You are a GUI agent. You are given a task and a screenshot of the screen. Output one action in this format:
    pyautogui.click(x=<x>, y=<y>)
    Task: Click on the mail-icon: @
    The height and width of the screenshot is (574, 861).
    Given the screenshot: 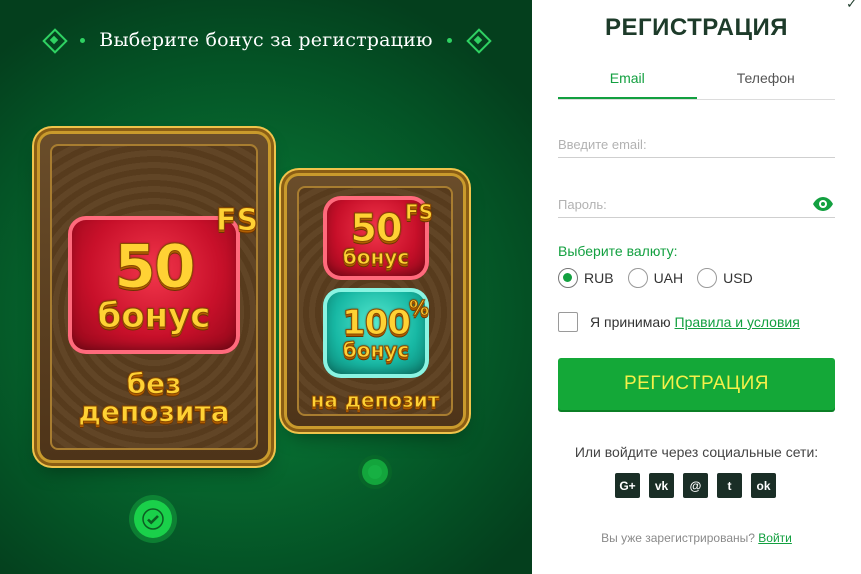 What is the action you would take?
    pyautogui.click(x=695, y=485)
    